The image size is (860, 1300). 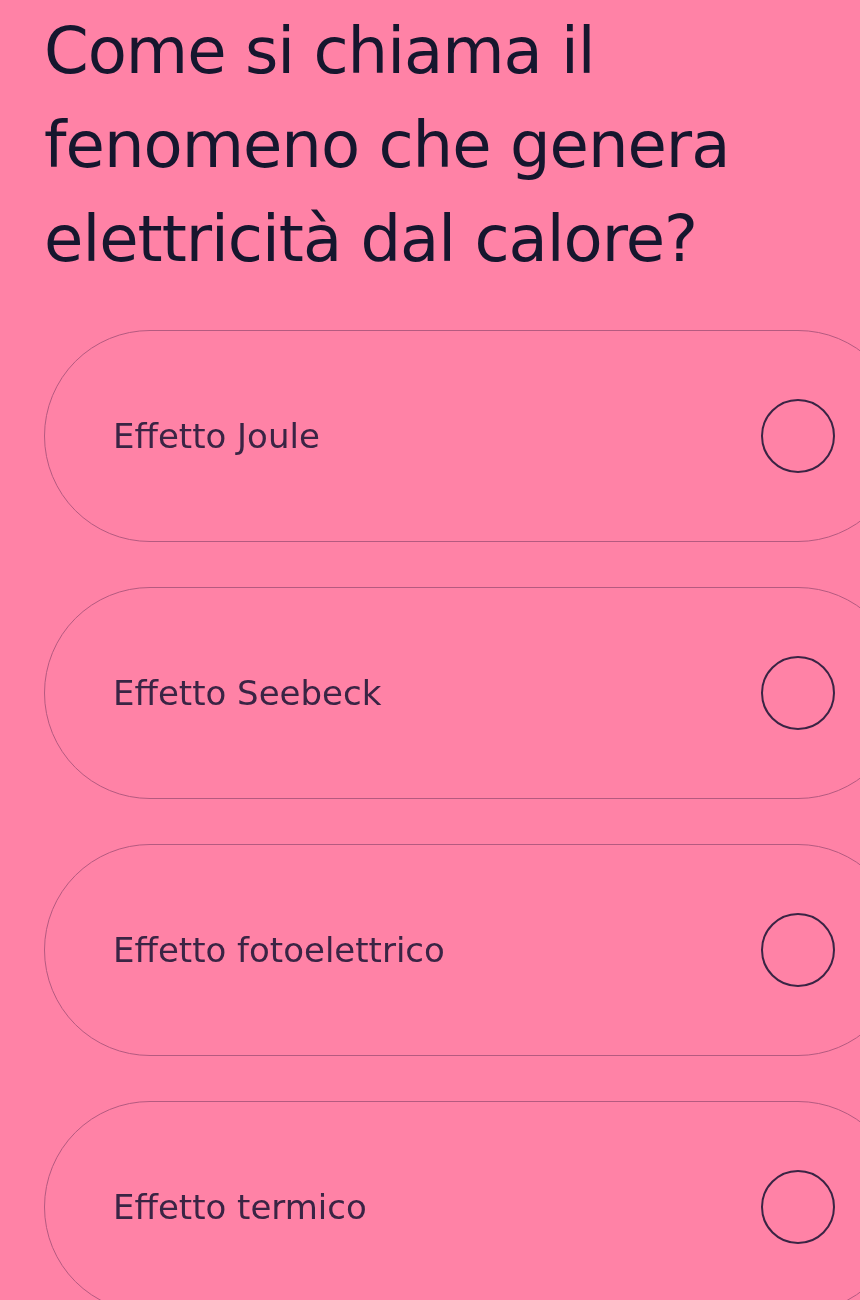 I want to click on option-label: Effetto fotoelettrico, so click(x=279, y=950).